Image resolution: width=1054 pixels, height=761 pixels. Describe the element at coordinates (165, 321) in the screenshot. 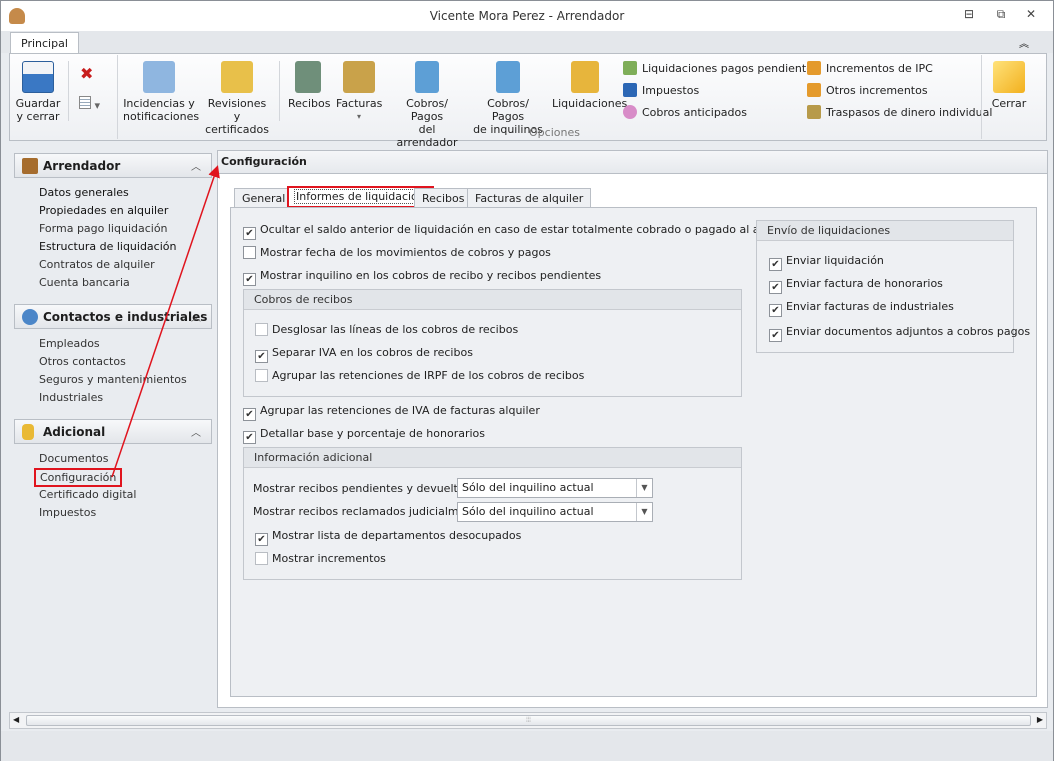

I see `annotation-arrow` at that location.